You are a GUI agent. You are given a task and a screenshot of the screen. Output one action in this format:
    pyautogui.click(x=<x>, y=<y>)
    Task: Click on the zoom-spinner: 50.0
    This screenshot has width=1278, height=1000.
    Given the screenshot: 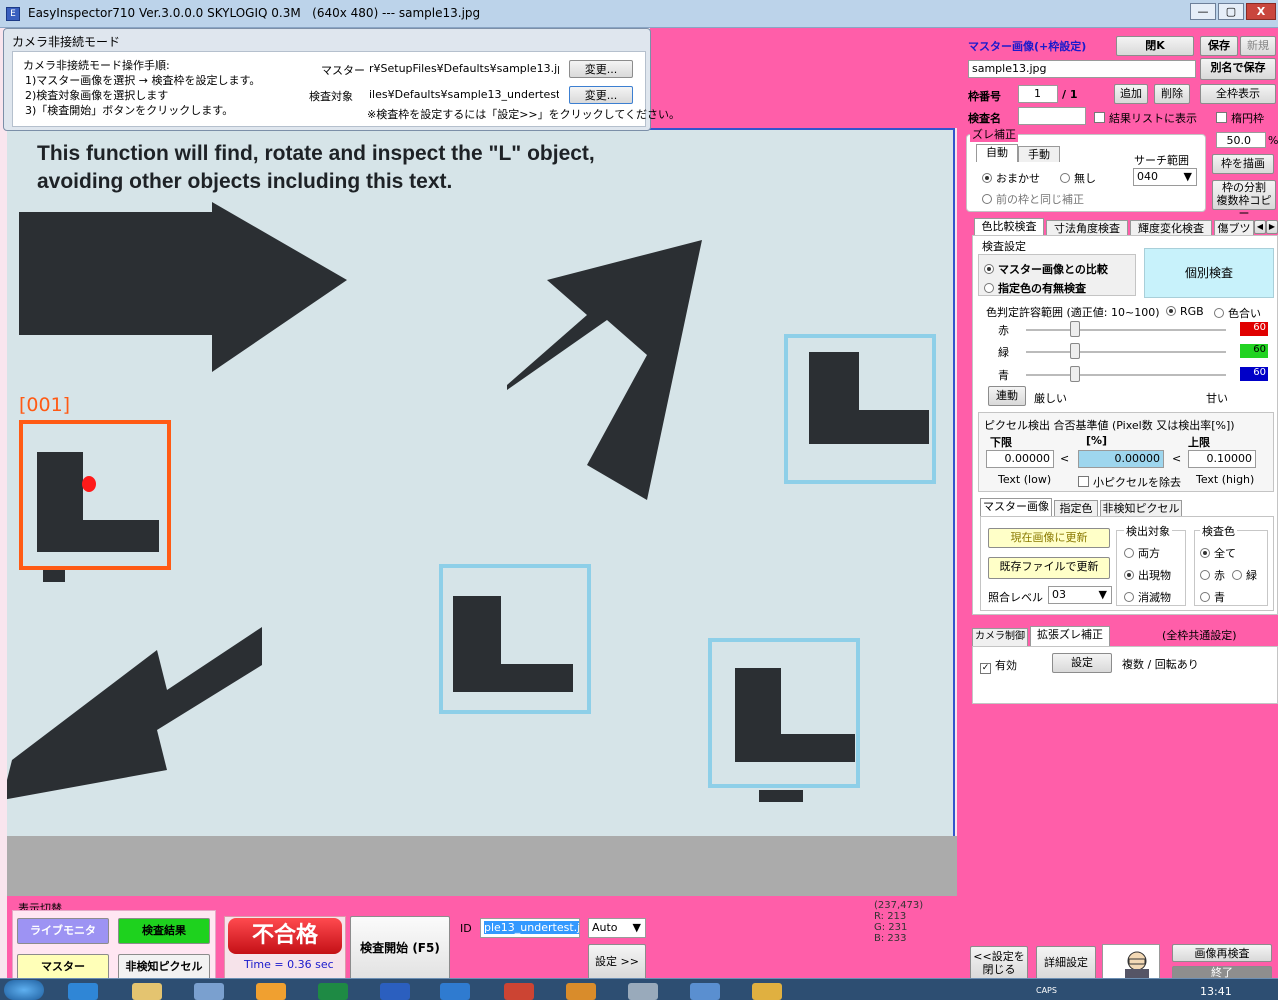 What is the action you would take?
    pyautogui.click(x=1241, y=140)
    